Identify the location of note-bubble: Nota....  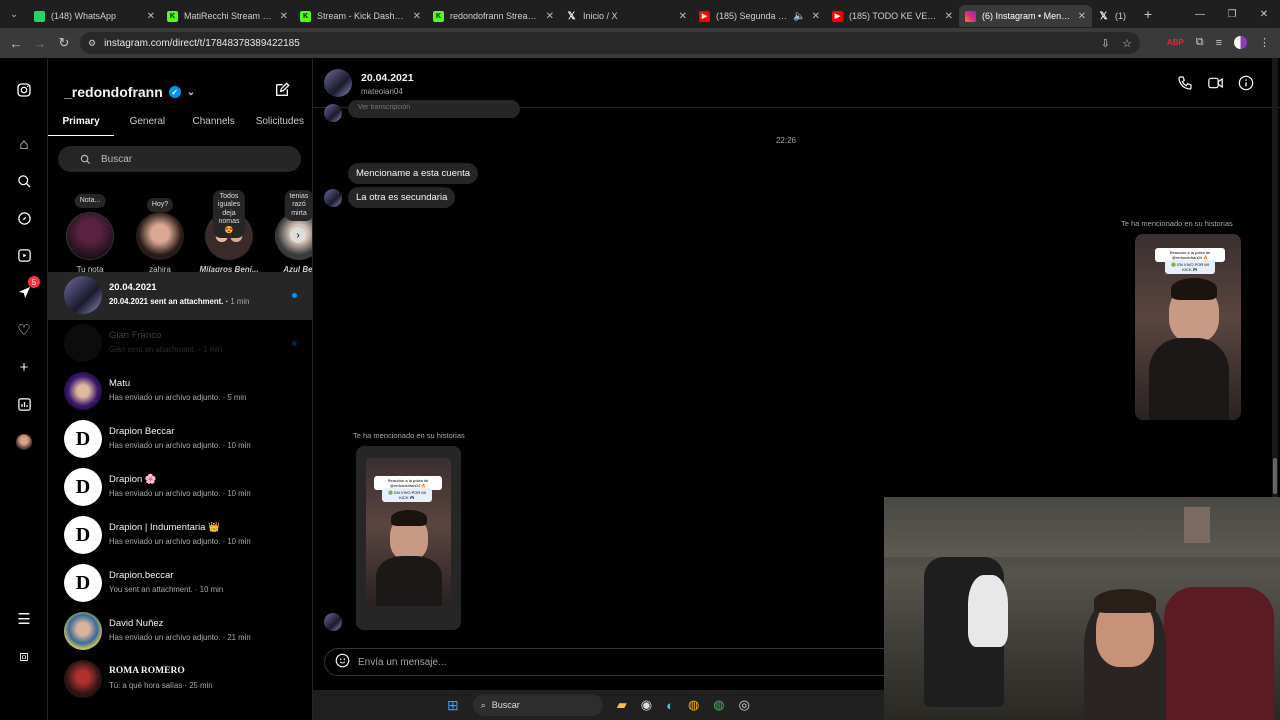
(90, 201).